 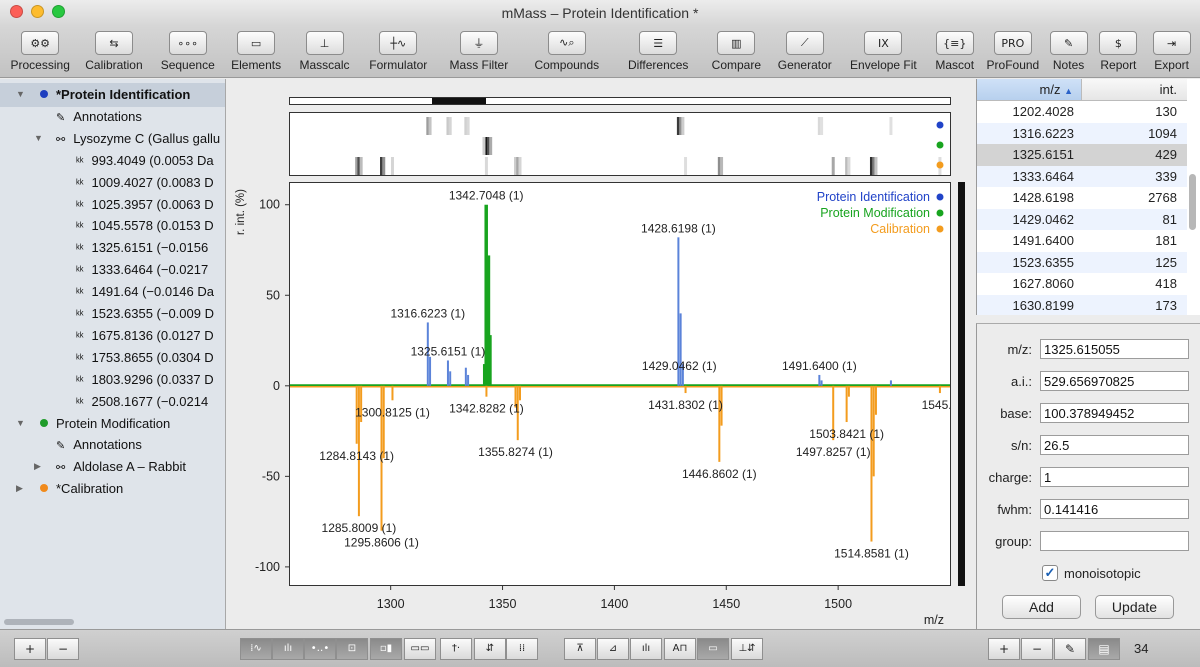 What do you see at coordinates (1134, 89) in the screenshot?
I see `column-header-int: int.` at bounding box center [1134, 89].